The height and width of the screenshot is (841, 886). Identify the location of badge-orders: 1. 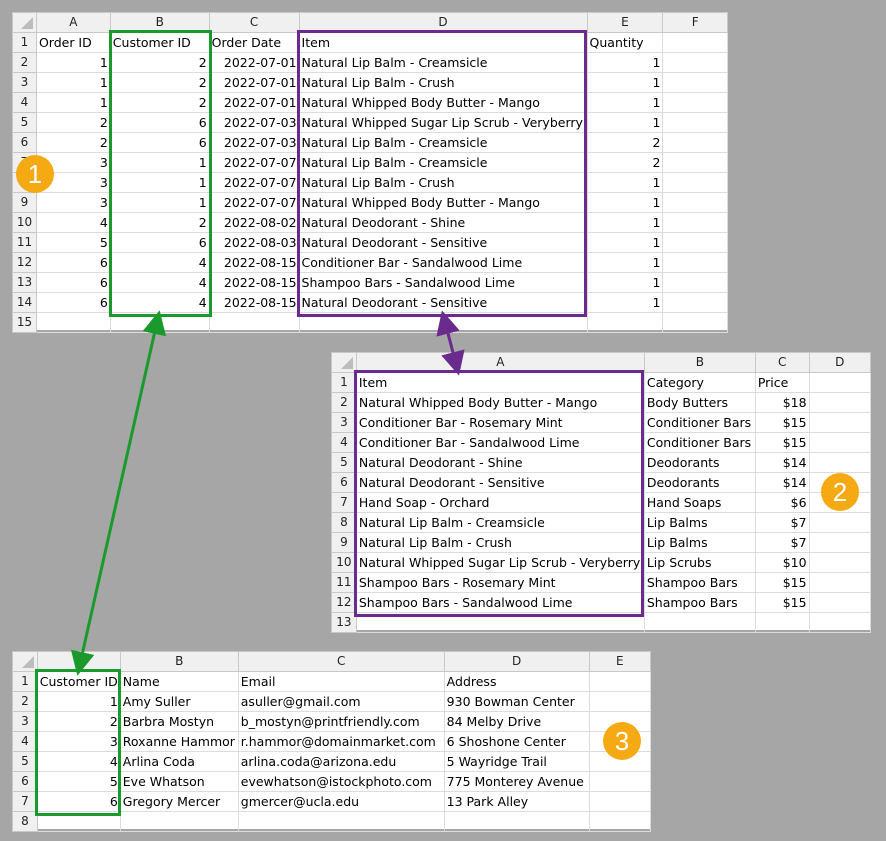
(35, 174).